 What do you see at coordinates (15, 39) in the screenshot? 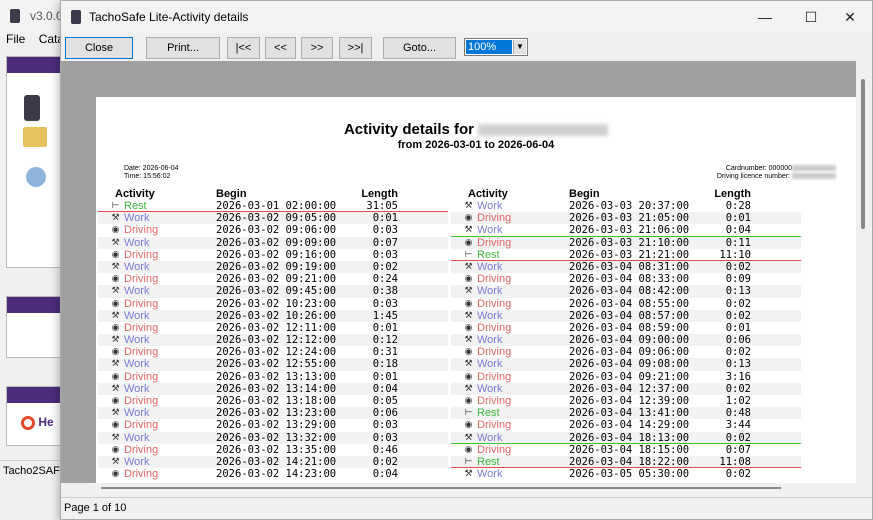
I see `menu-file: File` at bounding box center [15, 39].